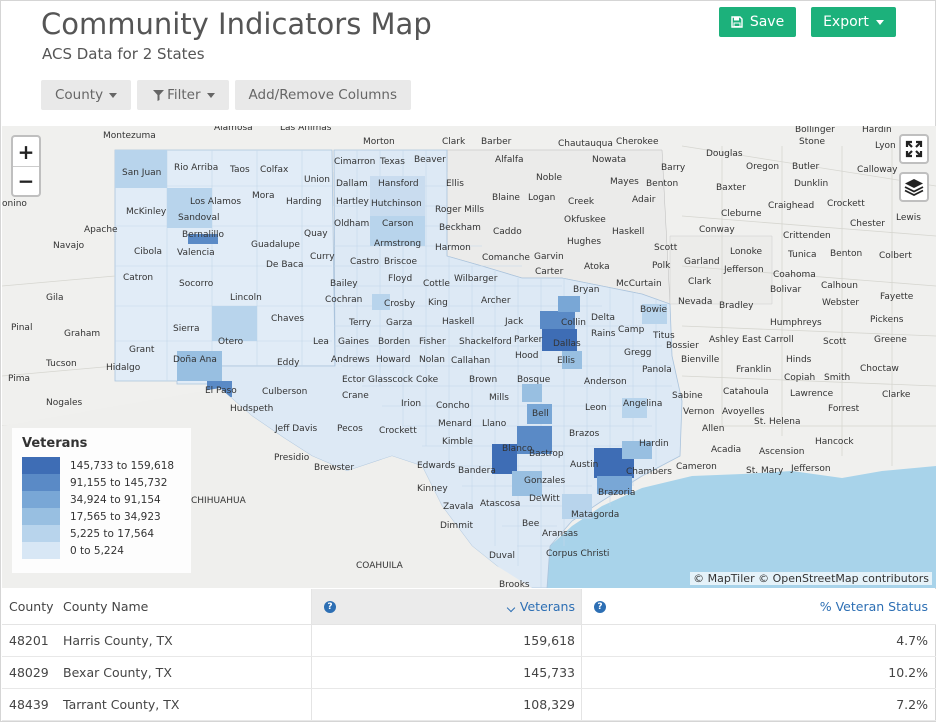 This screenshot has height=722, width=936. I want to click on county-dropdown-label: County, so click(79, 95).